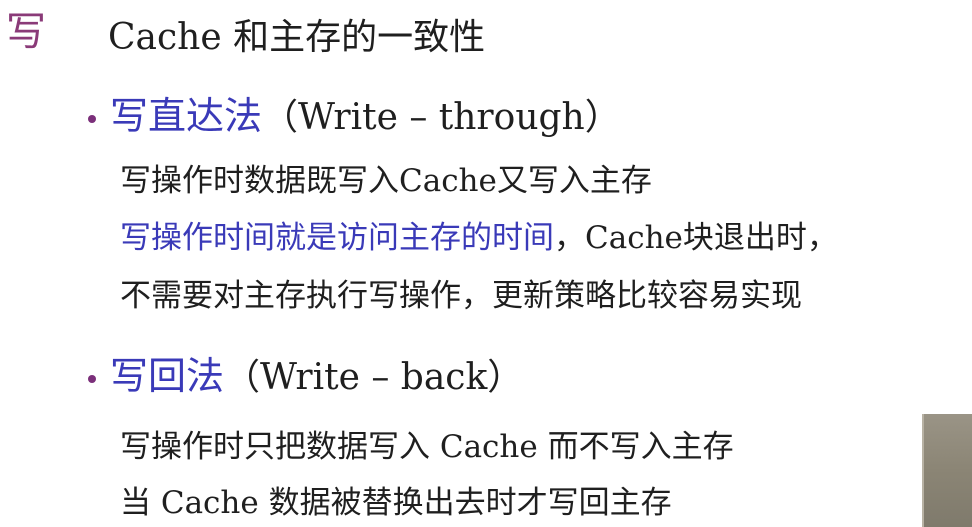 This screenshot has width=972, height=527. I want to click on bullet-write-back: 写回法（Write – back）, so click(306, 376).